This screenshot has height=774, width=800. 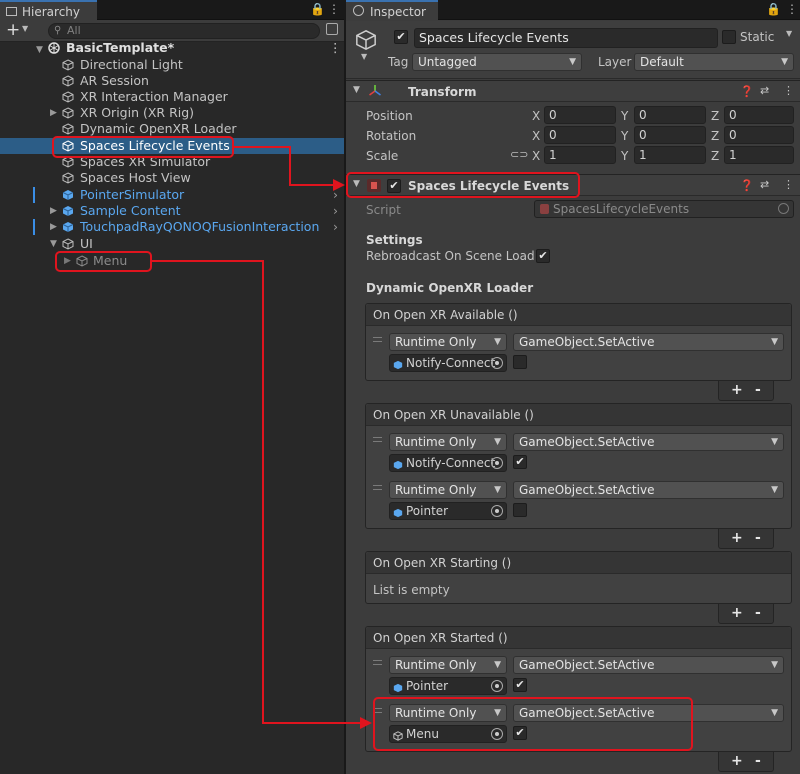 What do you see at coordinates (172, 48) in the screenshot?
I see `scene-row: ▼ BasicTemplate* ⋮` at bounding box center [172, 48].